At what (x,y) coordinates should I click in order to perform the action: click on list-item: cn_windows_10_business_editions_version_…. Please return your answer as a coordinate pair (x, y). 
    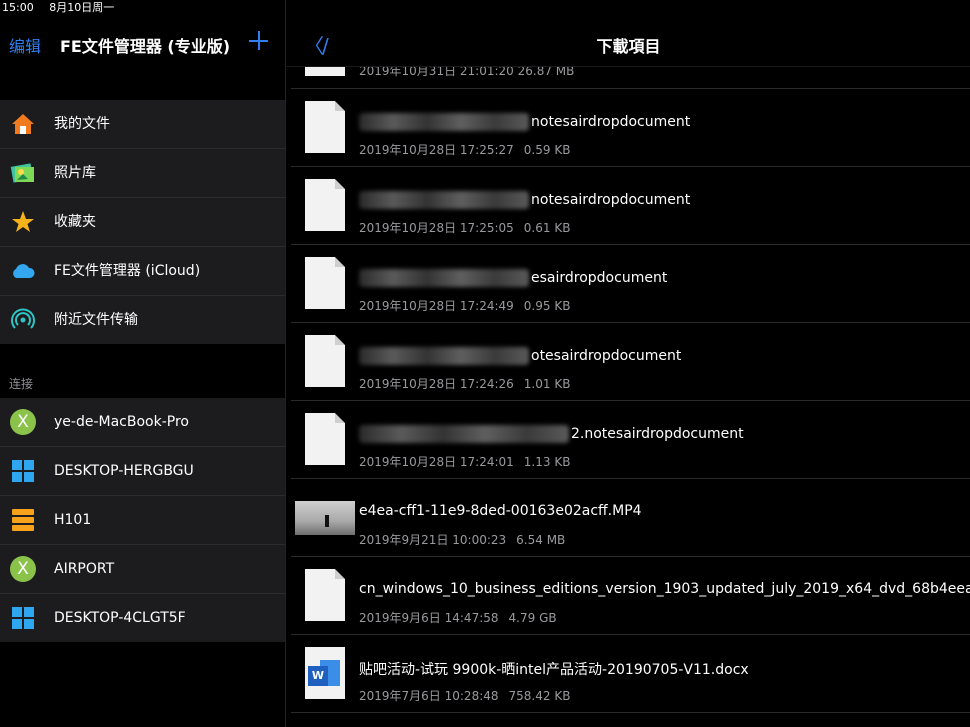
    Looking at the image, I should click on (630, 596).